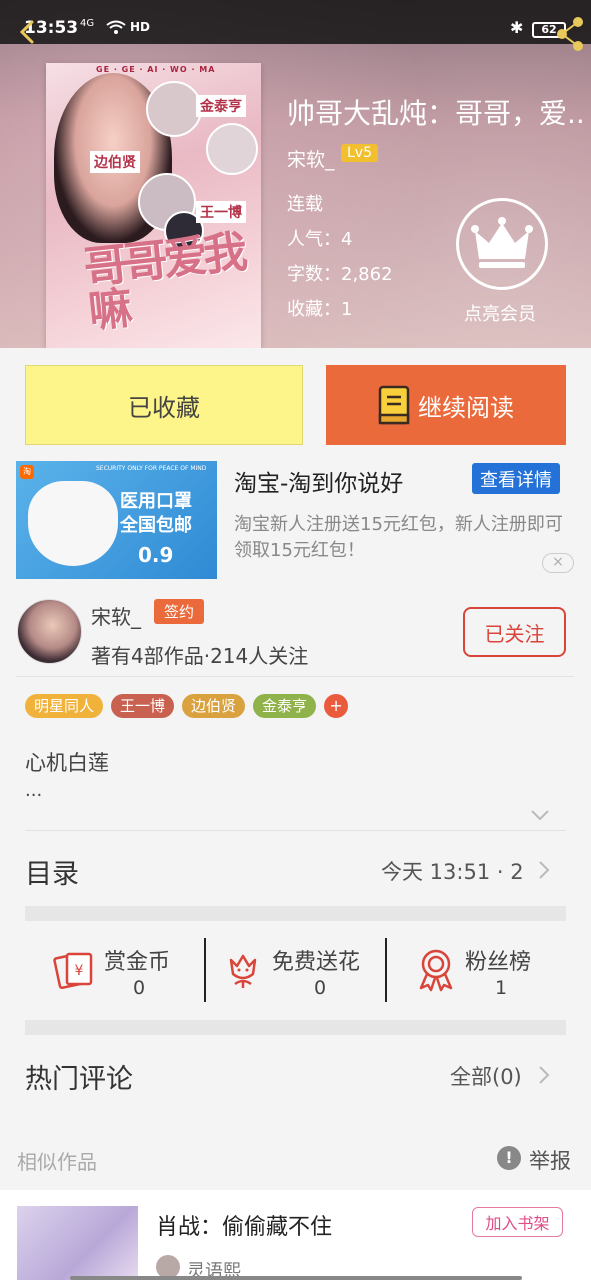 This screenshot has height=1280, width=591. I want to click on similar-book-title: 肖战：偷偷藏不住, so click(244, 1225).